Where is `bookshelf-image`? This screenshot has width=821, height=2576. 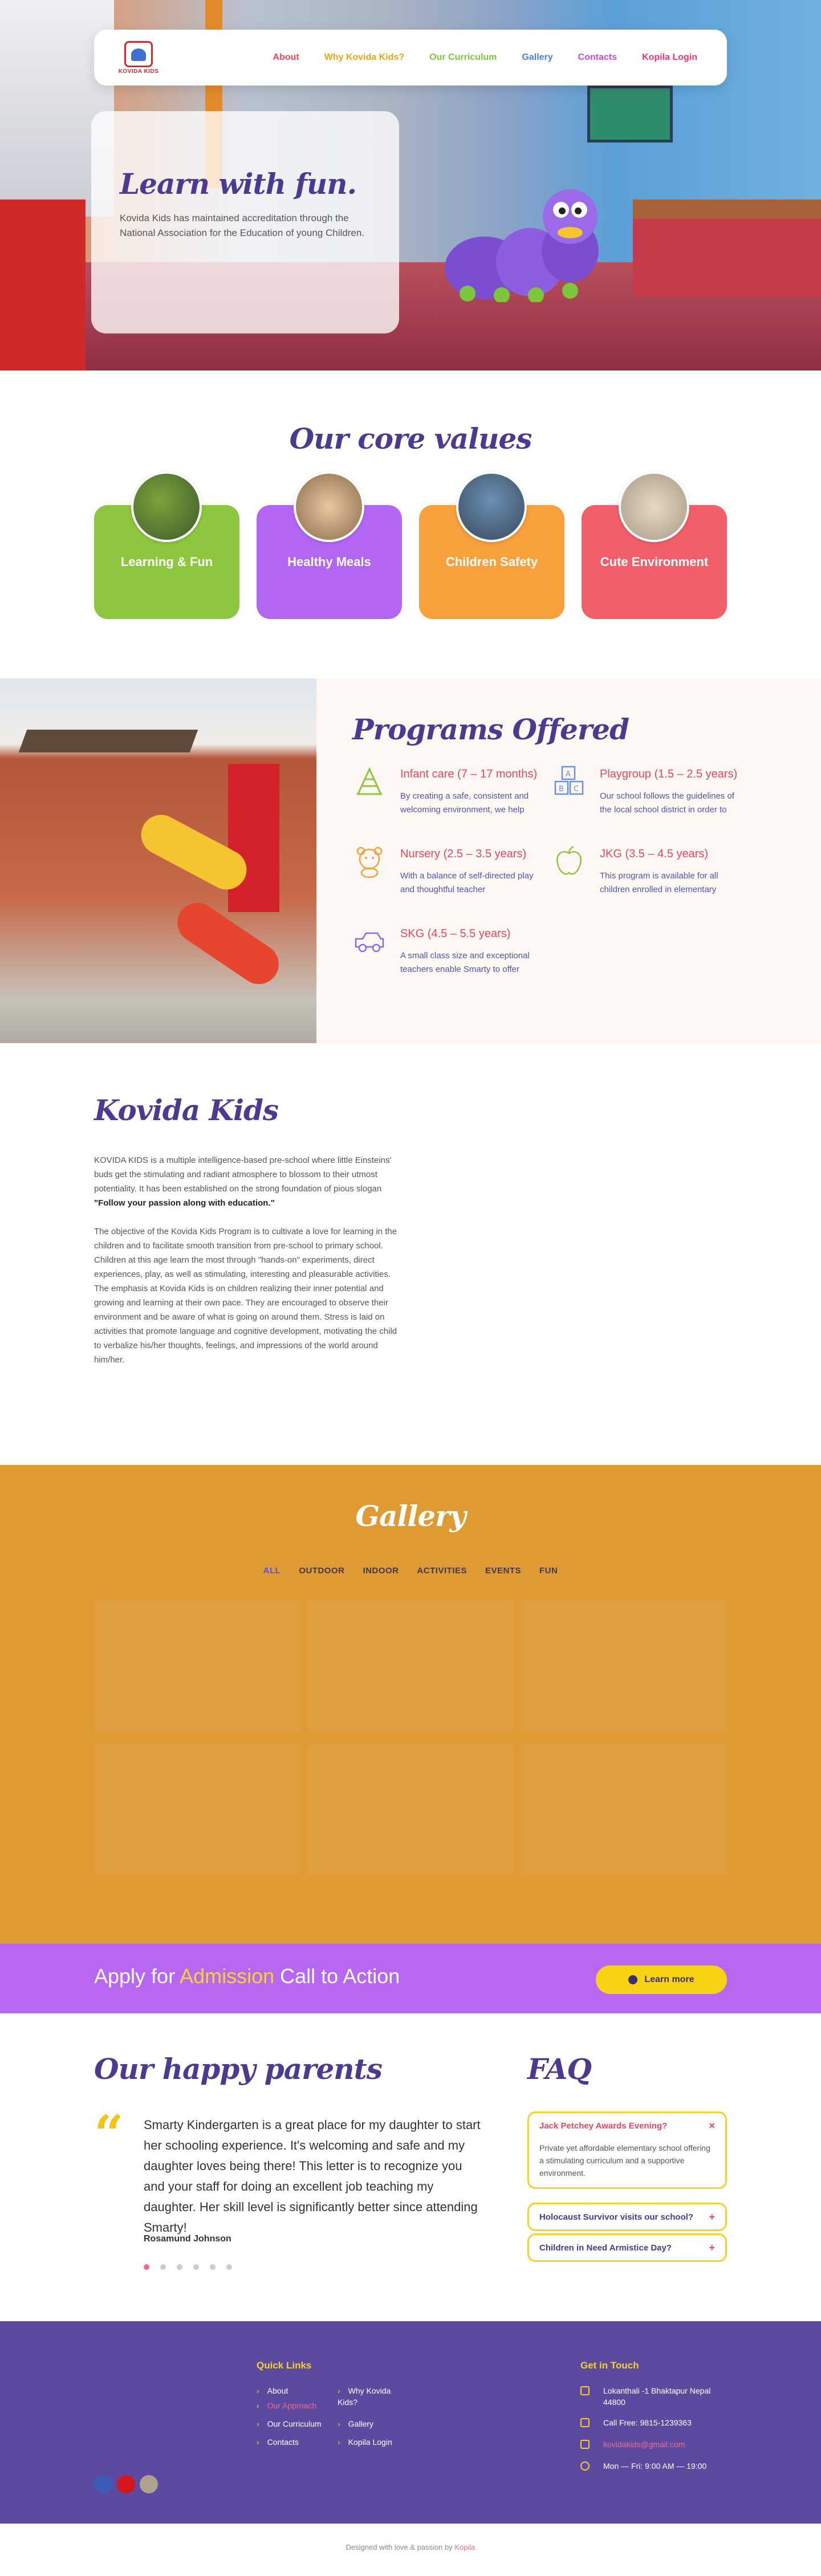
bookshelf-image is located at coordinates (43, 285).